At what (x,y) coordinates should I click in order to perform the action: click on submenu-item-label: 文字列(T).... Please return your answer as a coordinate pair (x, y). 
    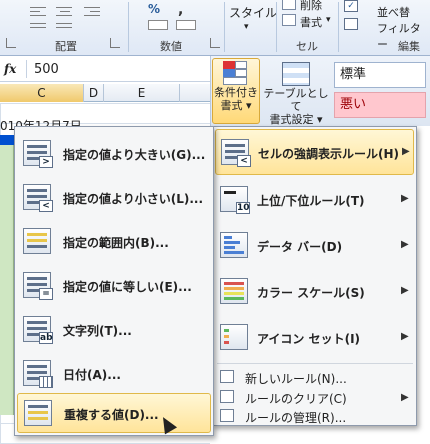
    Looking at the image, I should click on (97, 331).